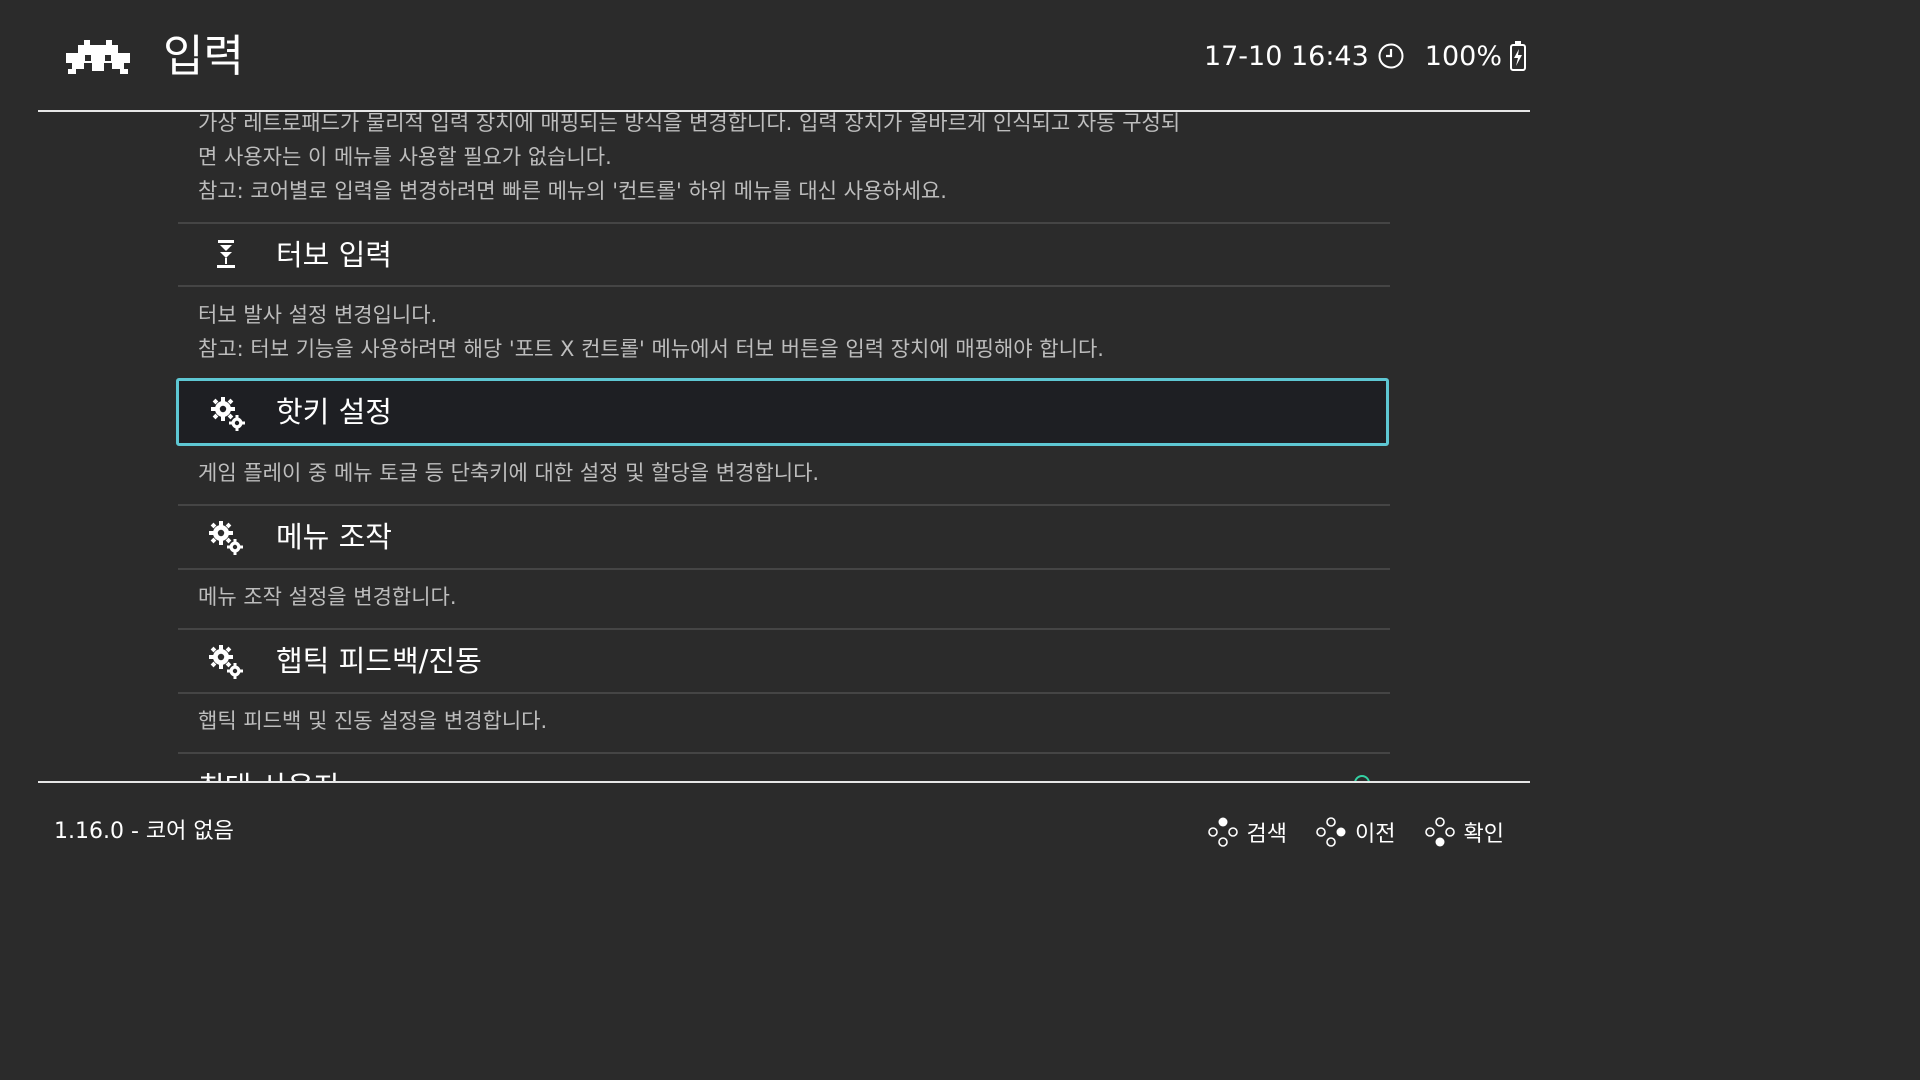 This screenshot has width=1920, height=1080. Describe the element at coordinates (1391, 56) in the screenshot. I see `clock-icon` at that location.